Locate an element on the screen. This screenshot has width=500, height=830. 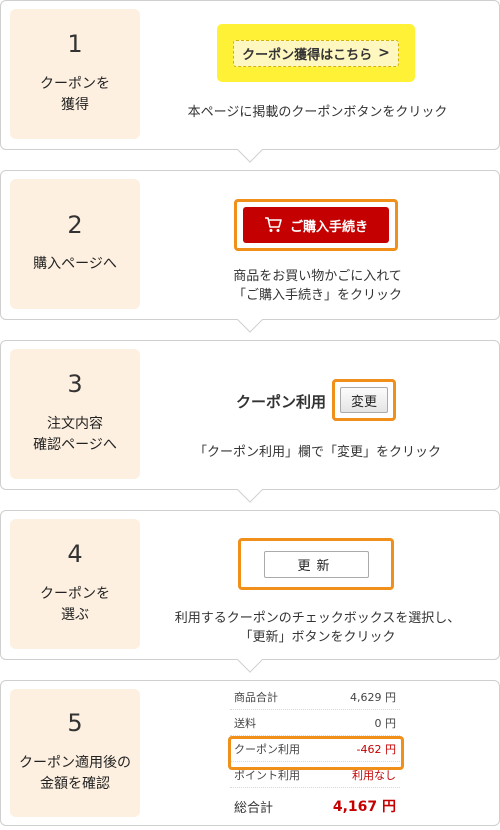
step-label: クーポンを 選ぶ is located at coordinates (75, 604).